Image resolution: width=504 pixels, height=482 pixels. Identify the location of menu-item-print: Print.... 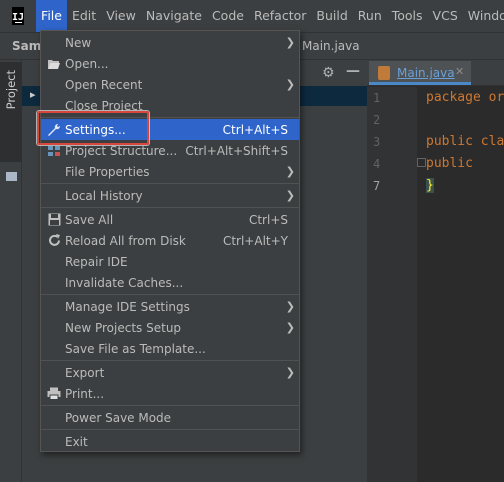
(170, 393).